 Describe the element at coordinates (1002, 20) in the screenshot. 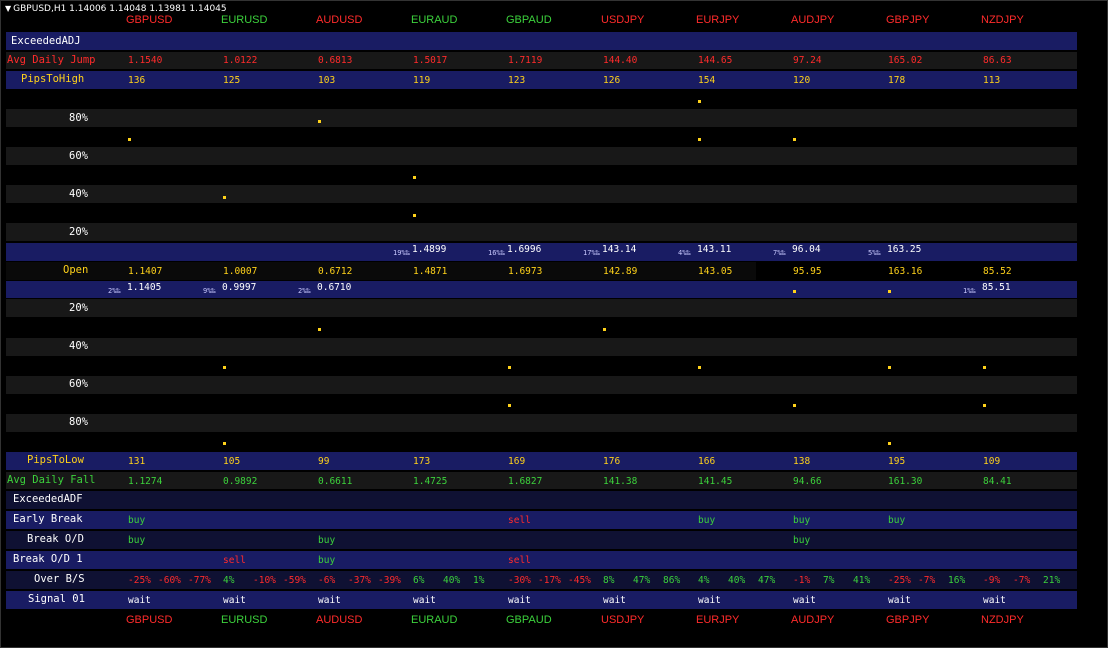

I see `symbol-header-nzdjpy: NZDJPY` at that location.